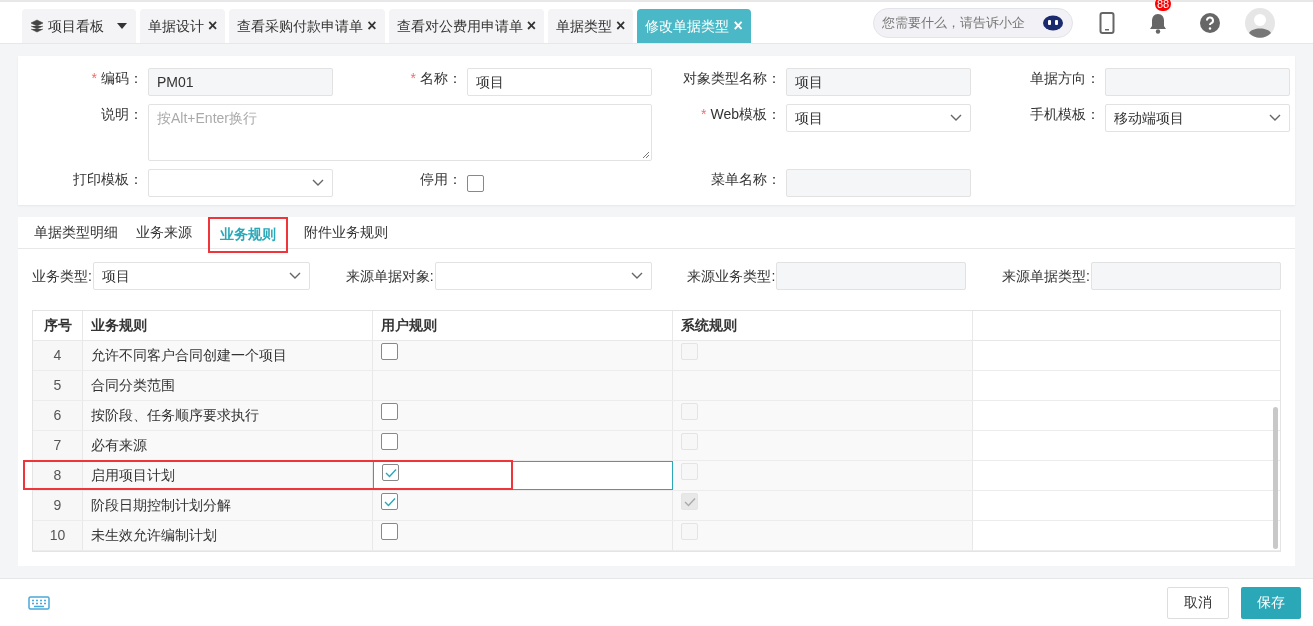 This screenshot has height=626, width=1313. What do you see at coordinates (58, 385) in the screenshot?
I see `row-number-cell: 5` at bounding box center [58, 385].